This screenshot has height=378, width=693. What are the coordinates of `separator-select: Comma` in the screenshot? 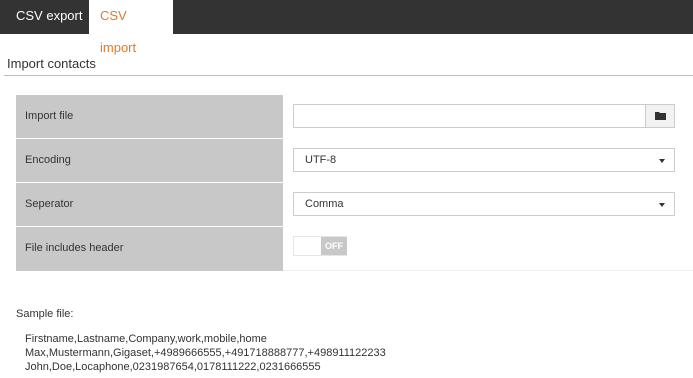 It's located at (484, 204).